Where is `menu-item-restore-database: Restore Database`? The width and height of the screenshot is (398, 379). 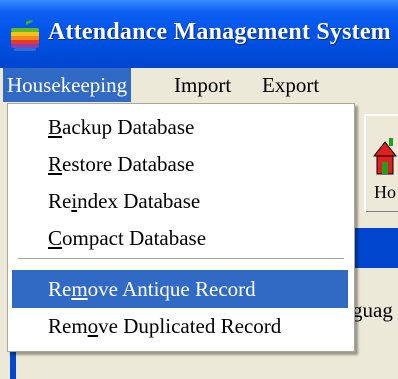 menu-item-restore-database: Restore Database is located at coordinates (180, 164).